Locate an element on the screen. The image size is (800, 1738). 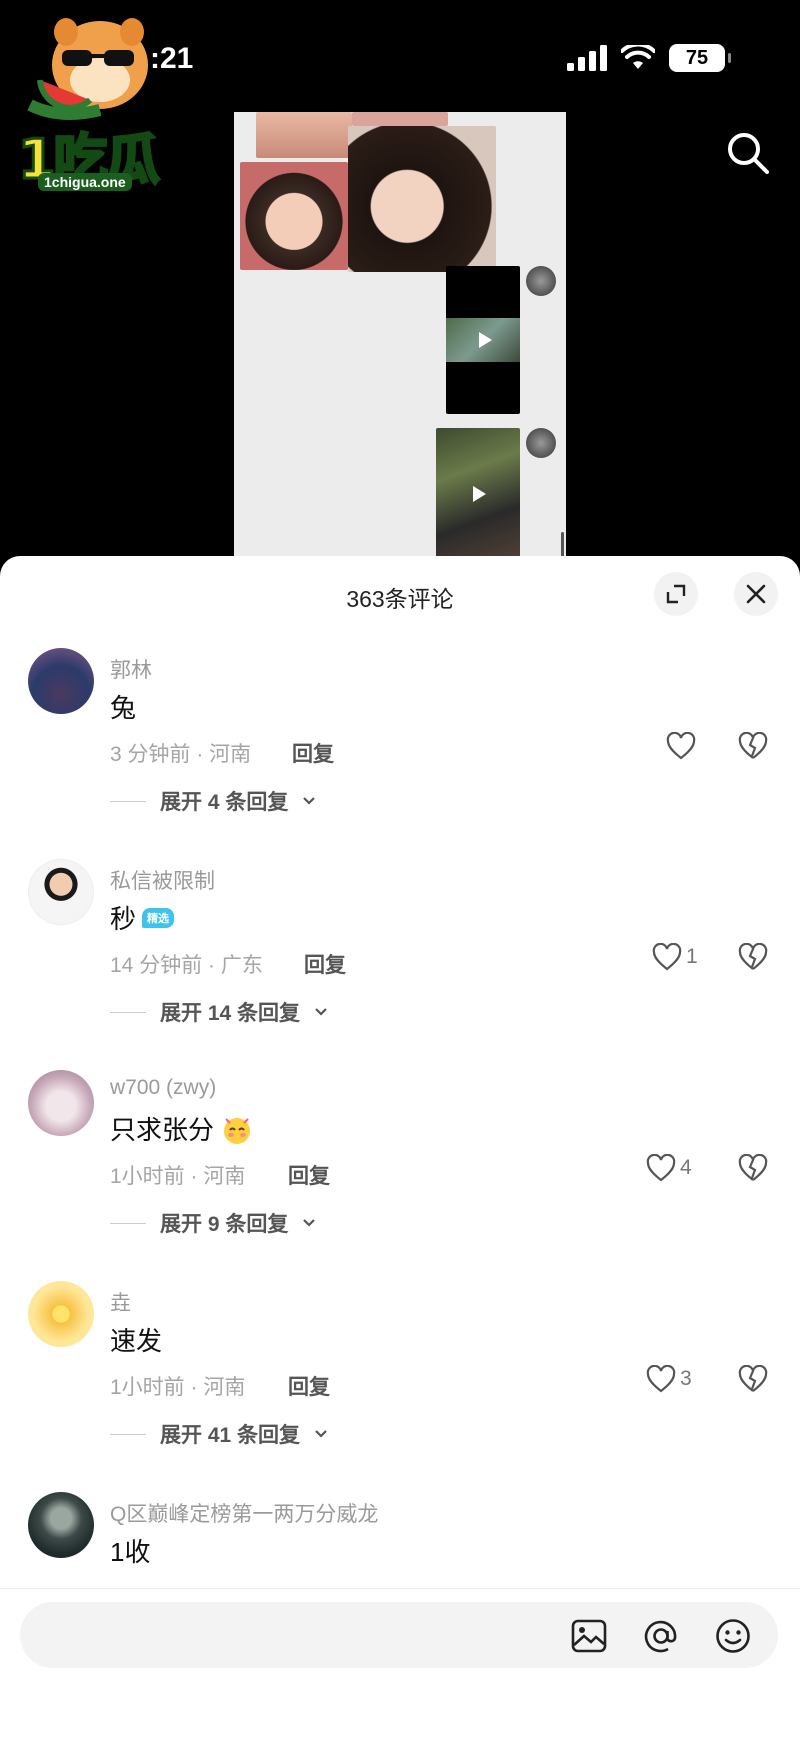
expand-replies-button: 展开 4 条回复 is located at coordinates (213, 801).